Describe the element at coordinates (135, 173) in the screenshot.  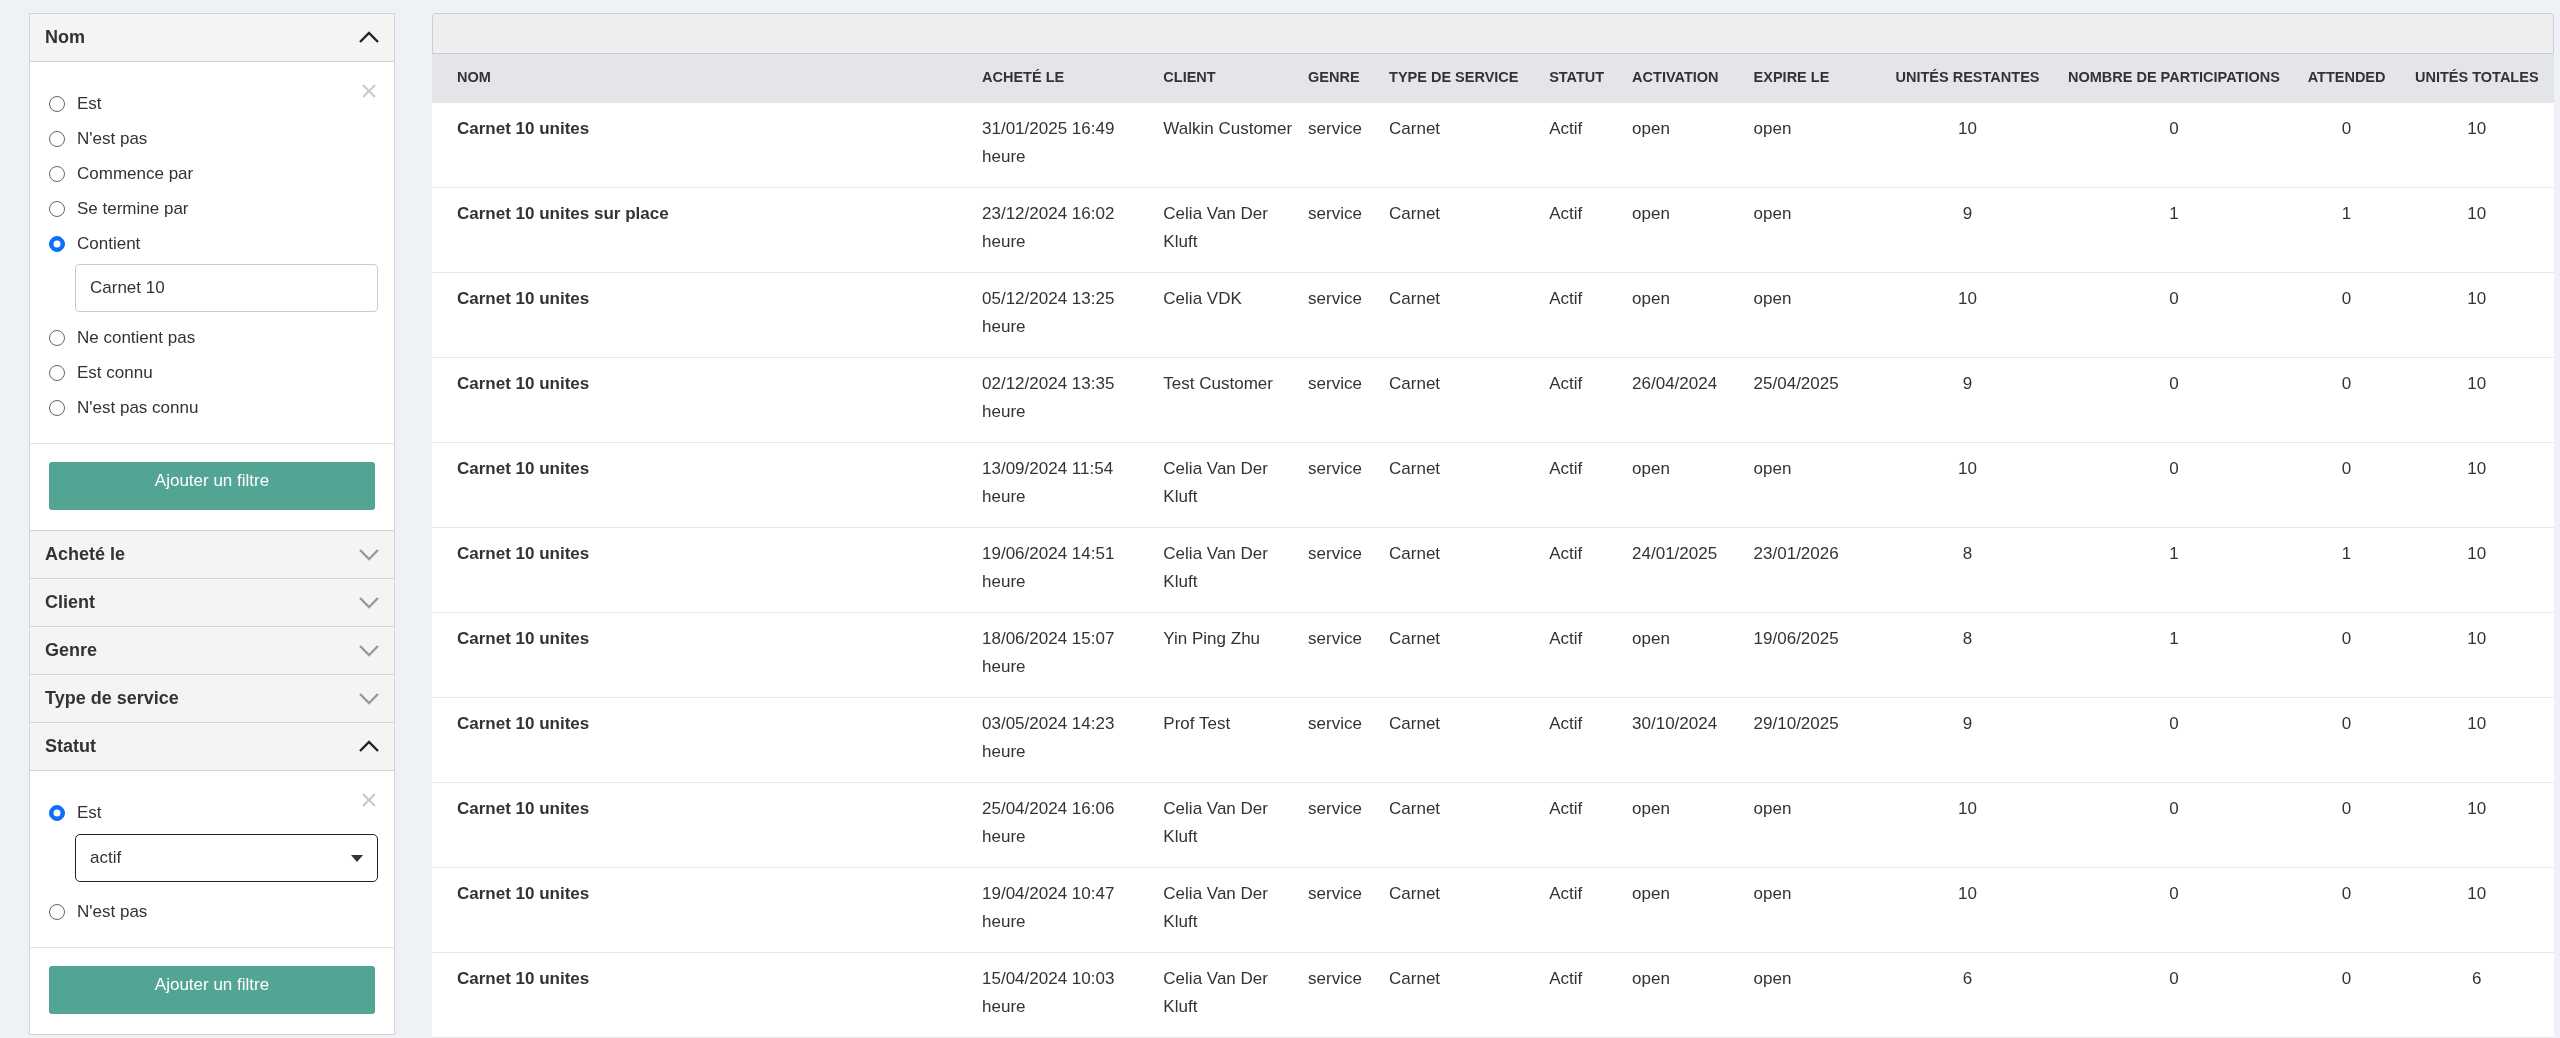
I see `option-label: Commence par` at that location.